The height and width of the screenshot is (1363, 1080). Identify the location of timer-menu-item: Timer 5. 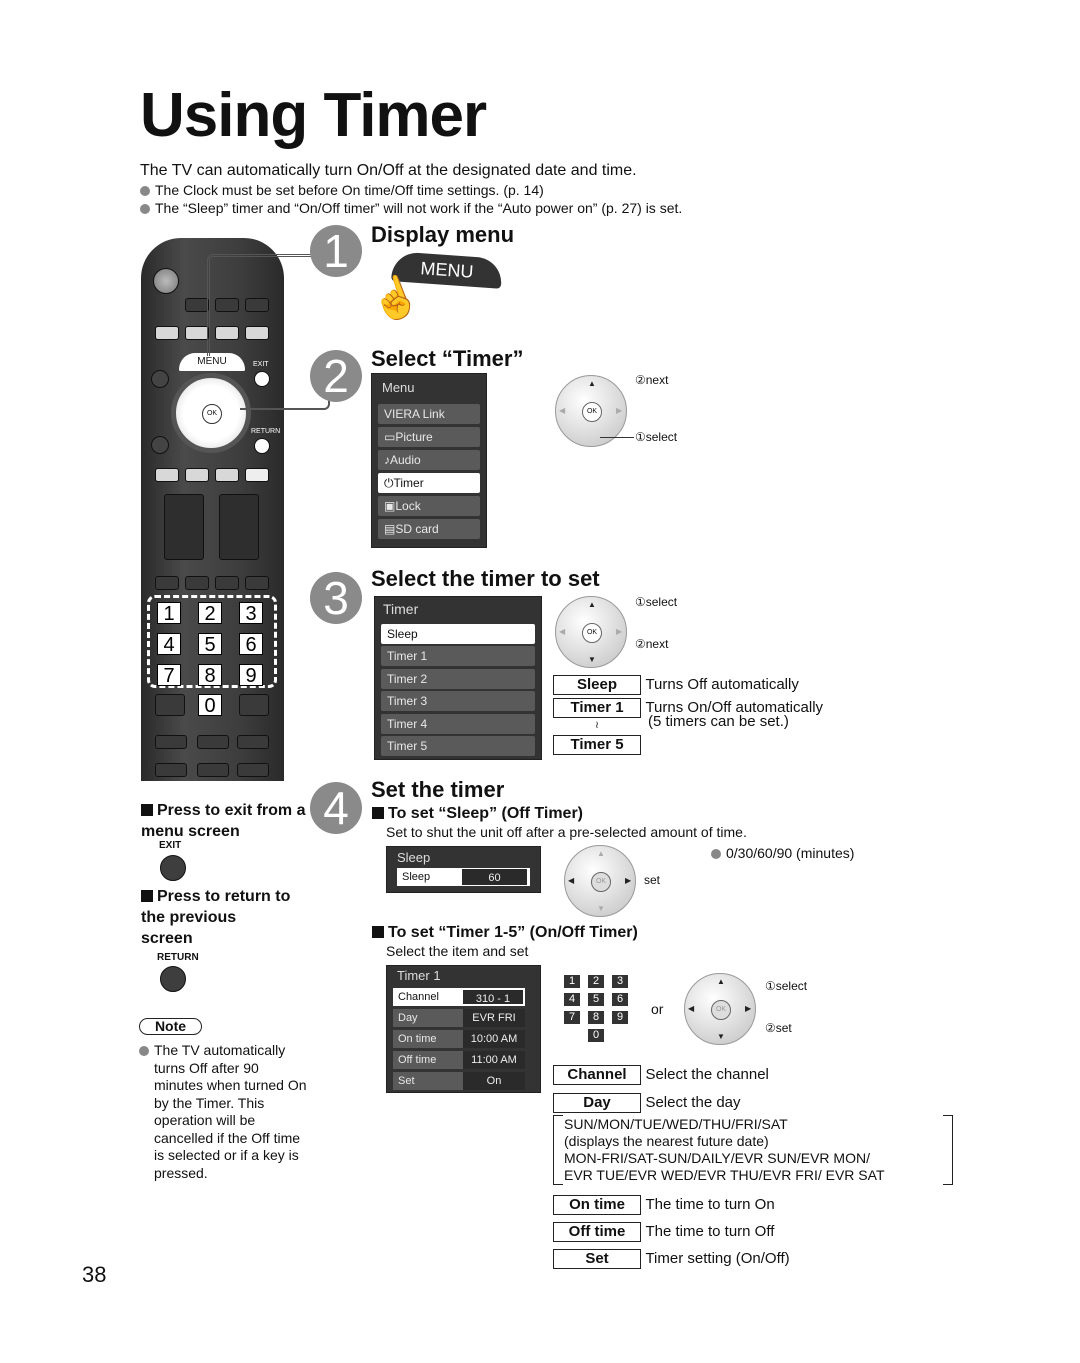
(458, 746).